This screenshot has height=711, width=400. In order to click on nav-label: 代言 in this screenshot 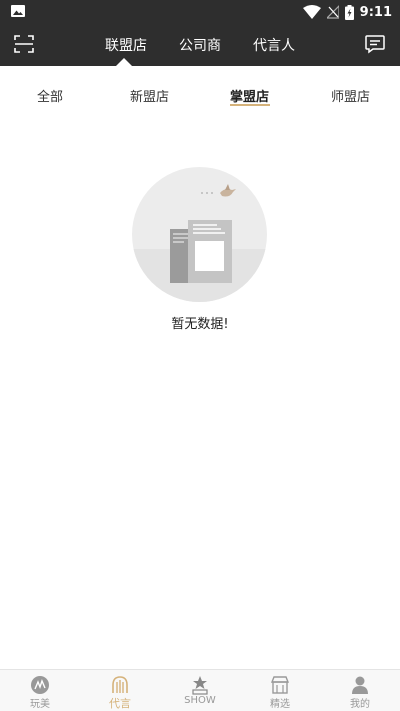, I will do `click(120, 703)`.